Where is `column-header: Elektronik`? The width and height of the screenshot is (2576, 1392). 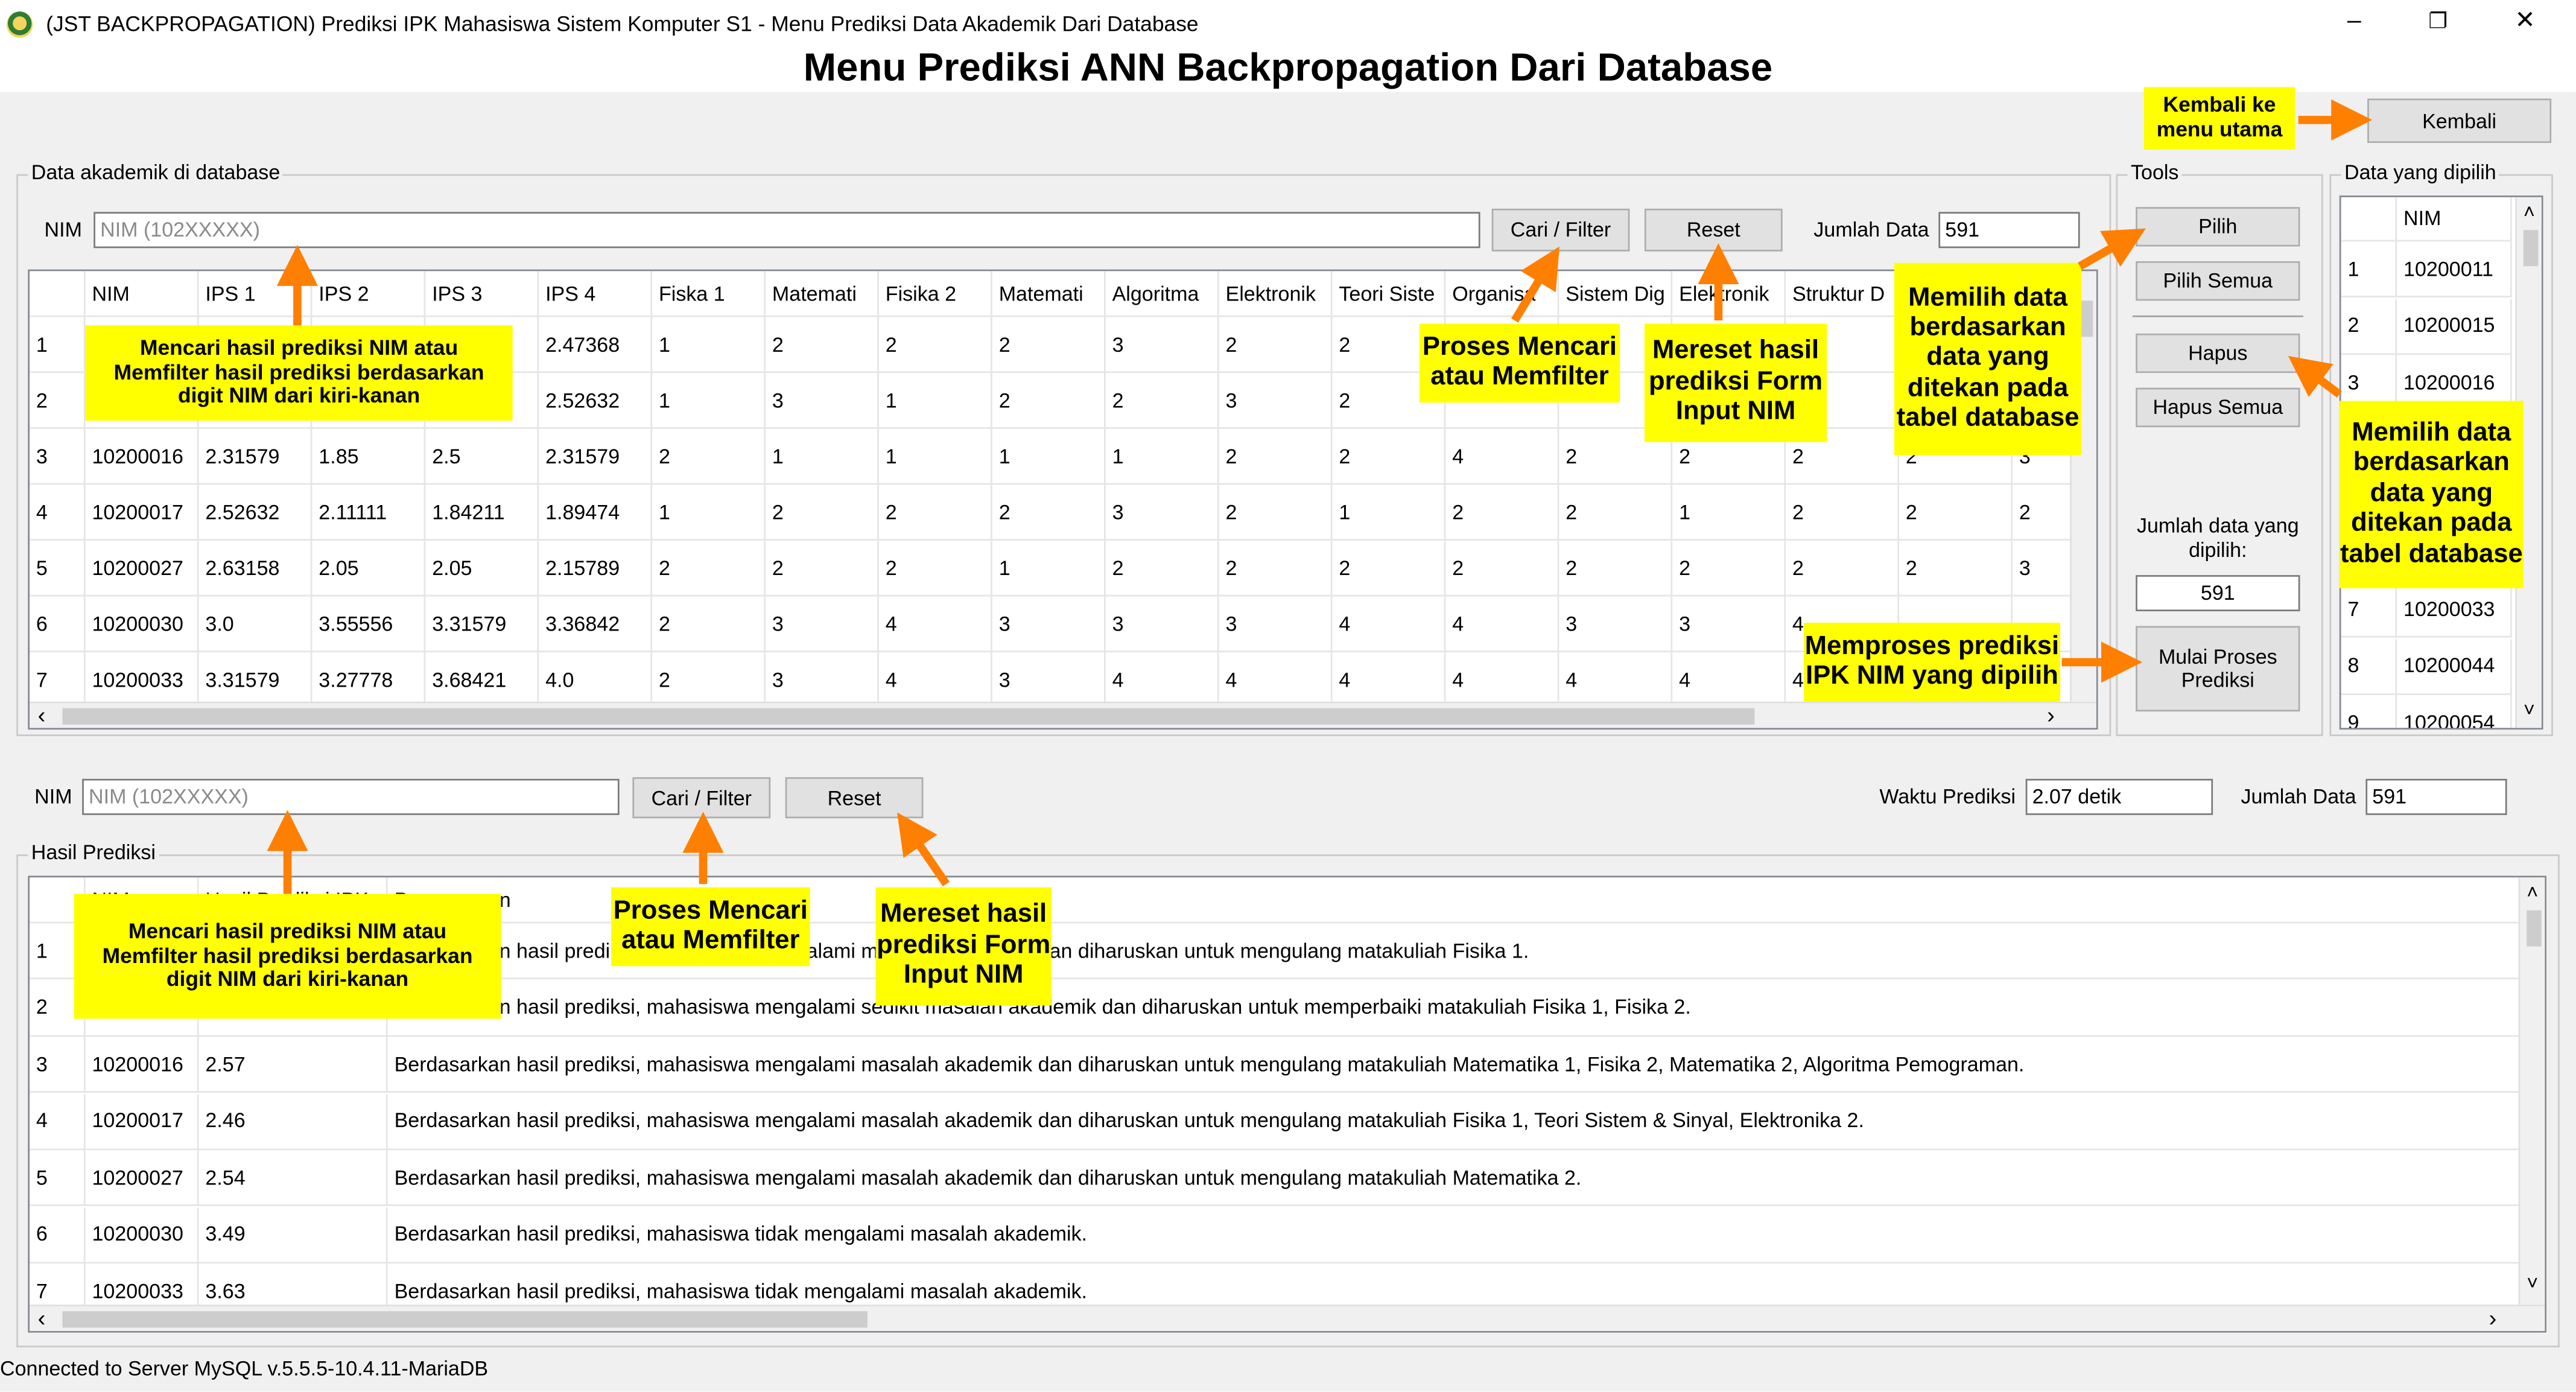 column-header: Elektronik is located at coordinates (1729, 294).